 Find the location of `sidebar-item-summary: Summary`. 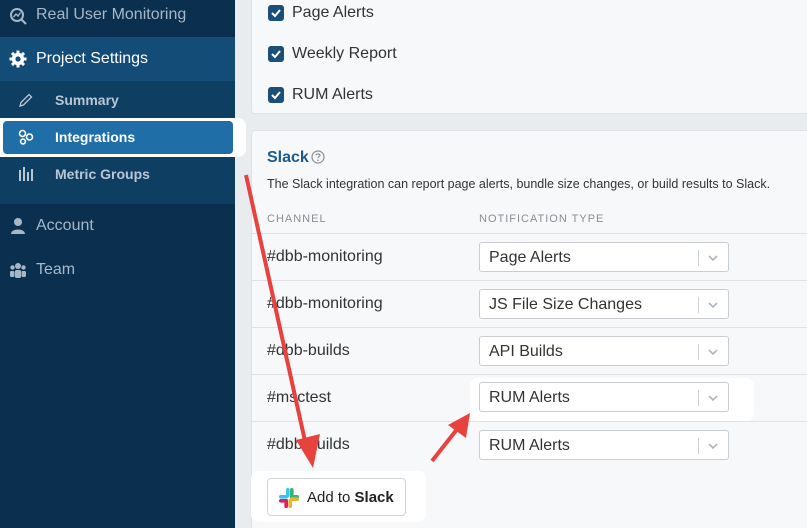

sidebar-item-summary: Summary is located at coordinates (117, 99).